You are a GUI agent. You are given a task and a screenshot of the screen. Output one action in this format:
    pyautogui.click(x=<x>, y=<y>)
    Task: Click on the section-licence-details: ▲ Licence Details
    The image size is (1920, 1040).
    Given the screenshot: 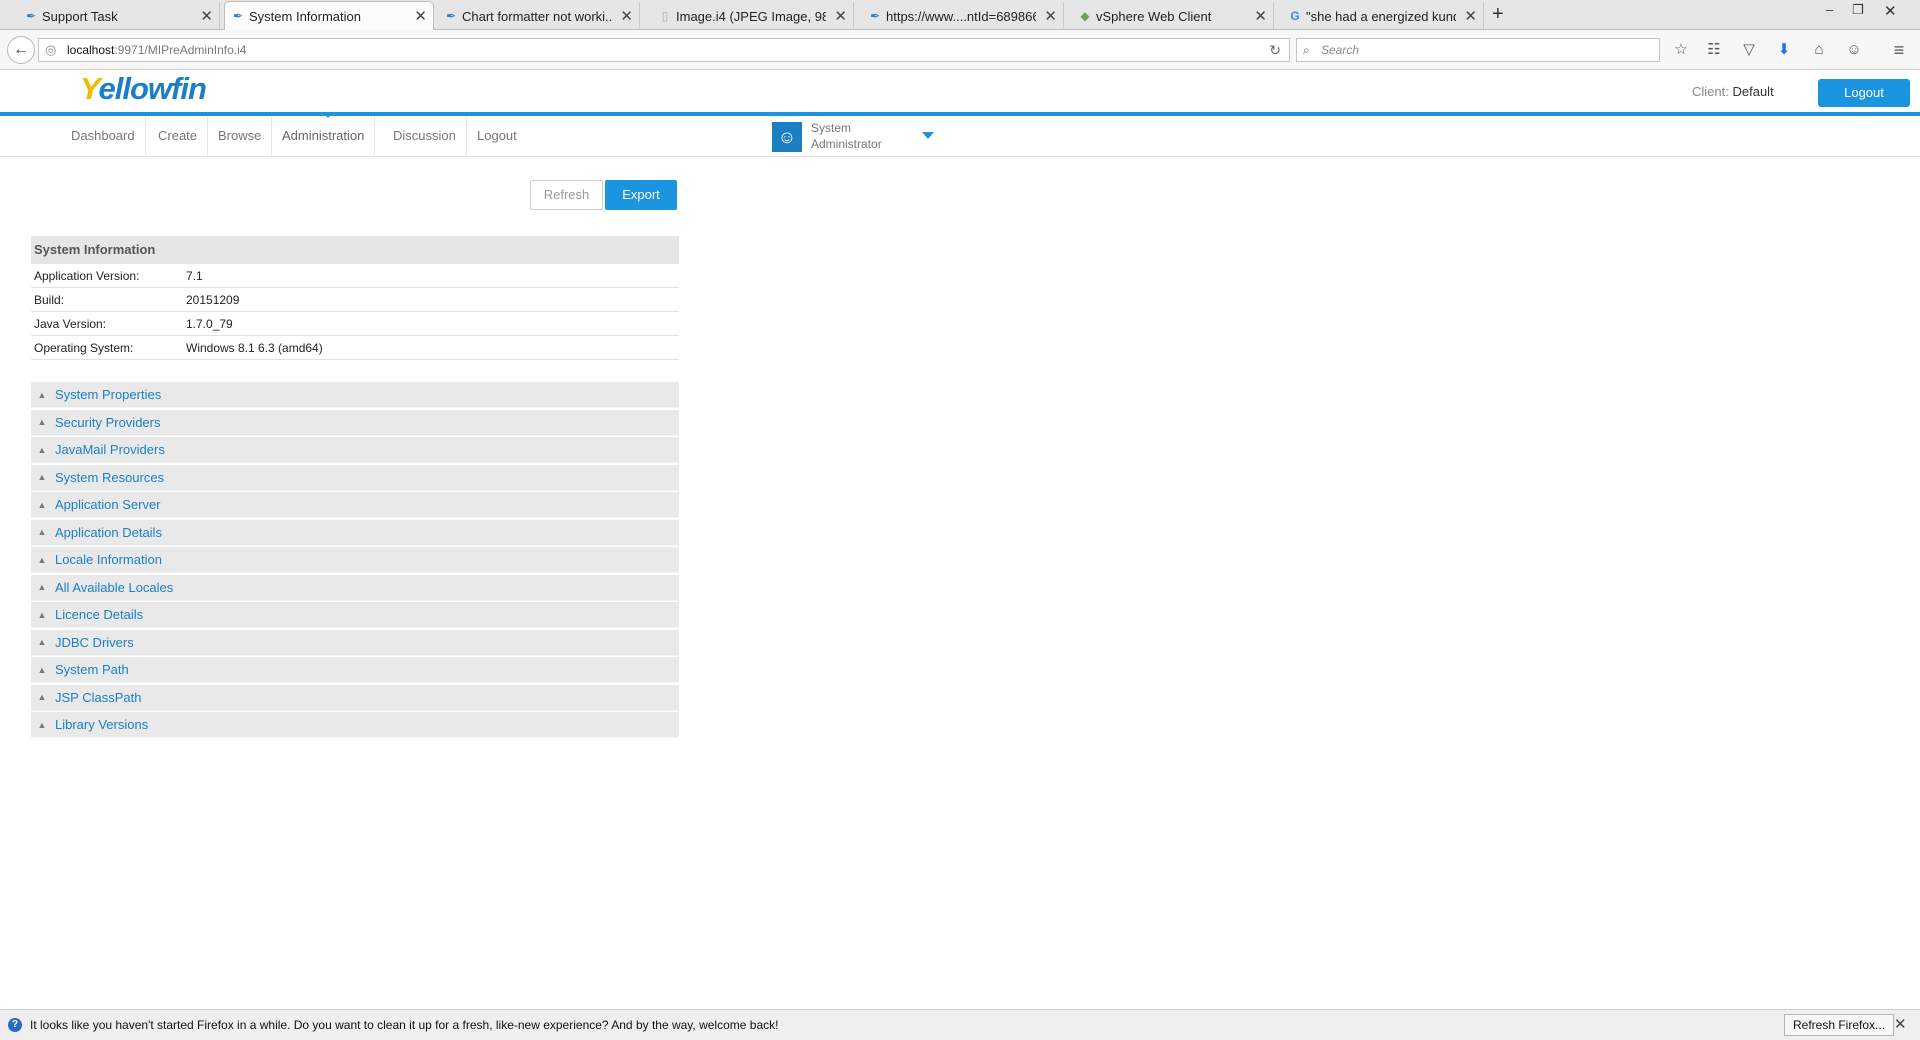 What is the action you would take?
    pyautogui.click(x=355, y=615)
    